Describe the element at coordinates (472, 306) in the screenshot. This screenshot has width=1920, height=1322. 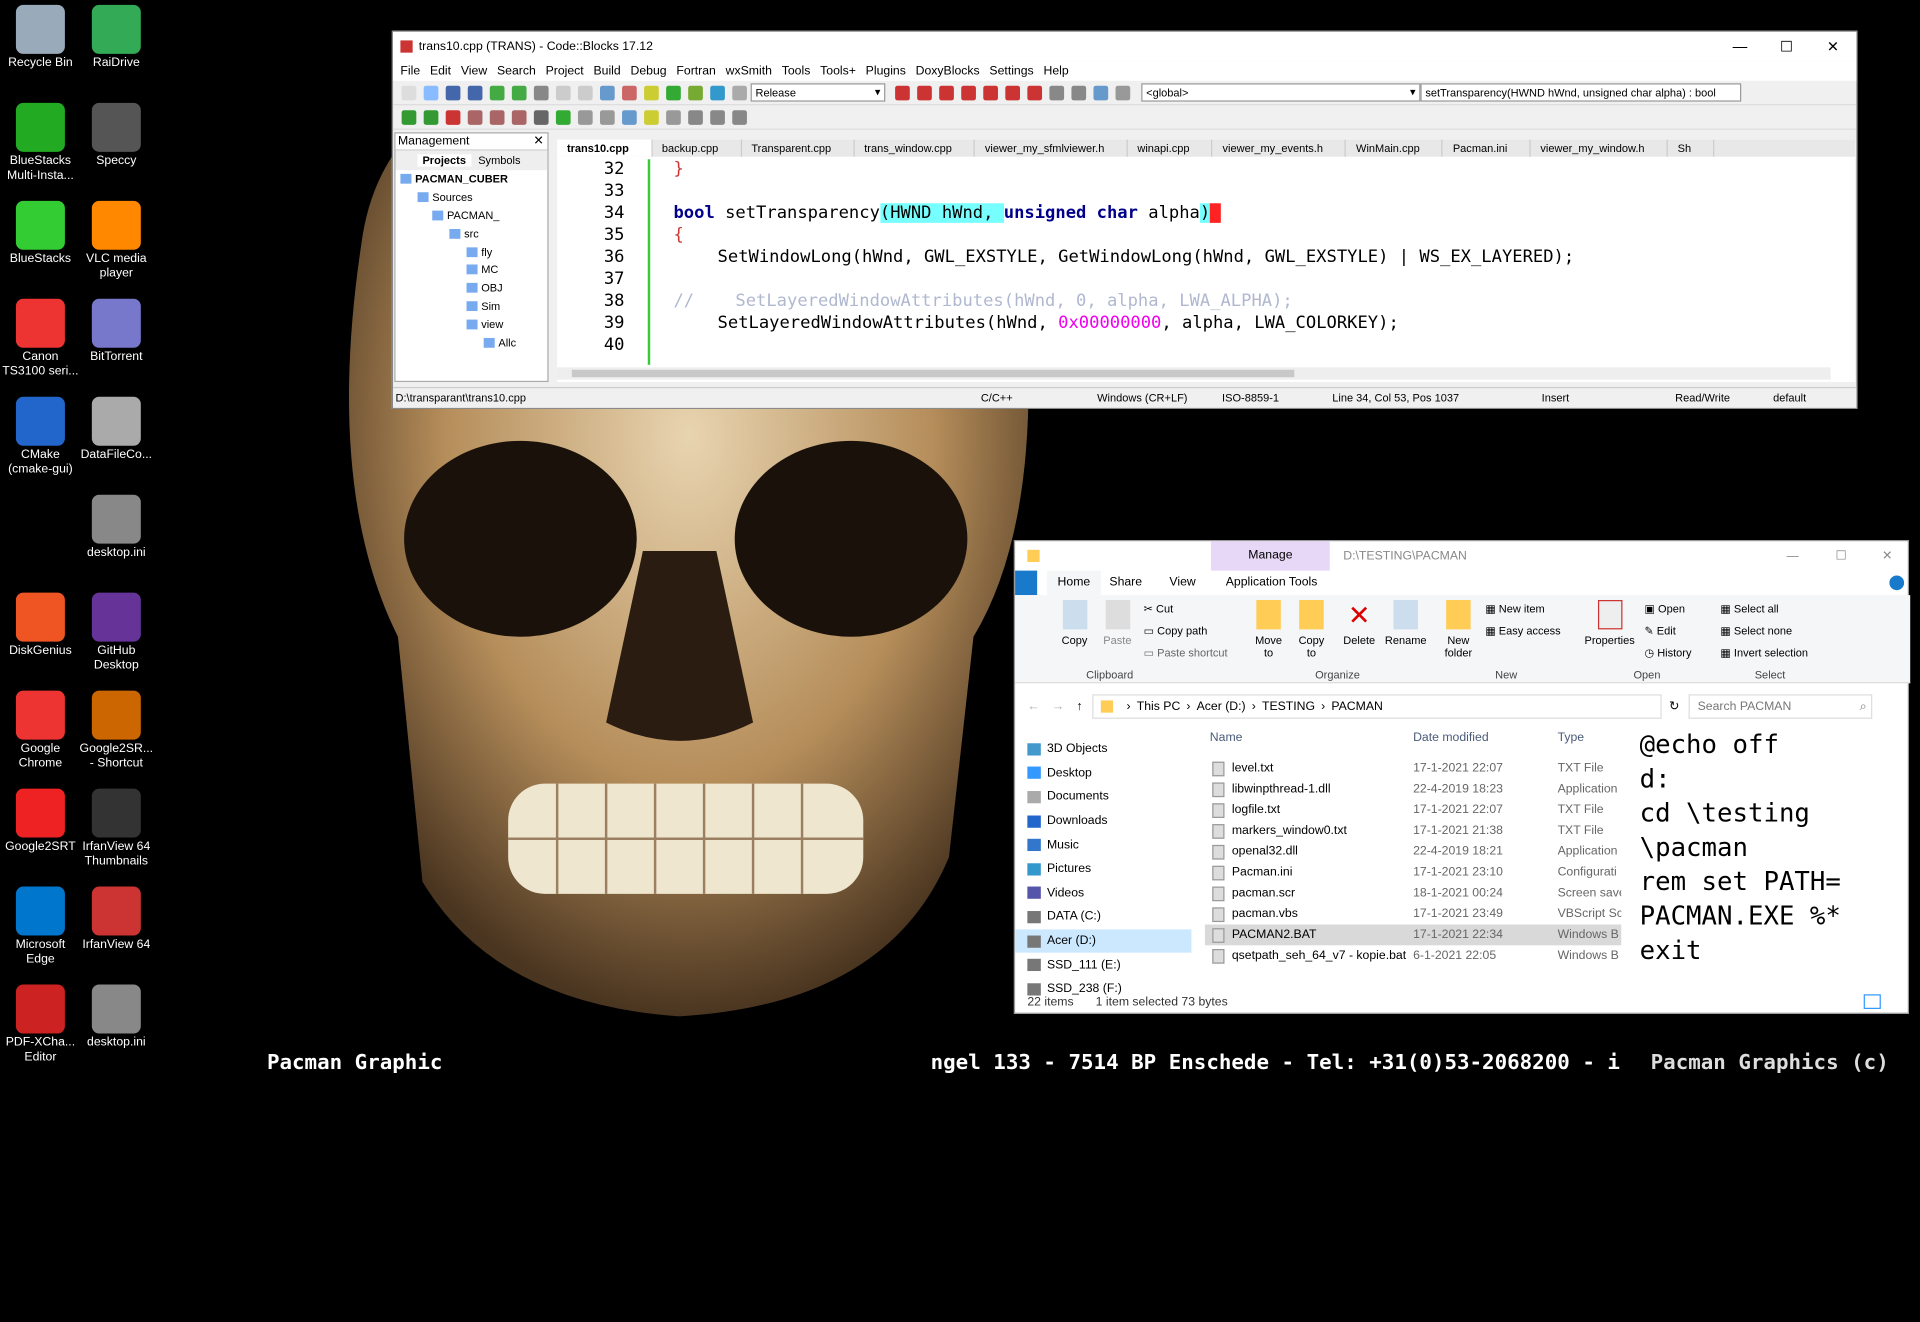
I see `tree-item: Sim` at that location.